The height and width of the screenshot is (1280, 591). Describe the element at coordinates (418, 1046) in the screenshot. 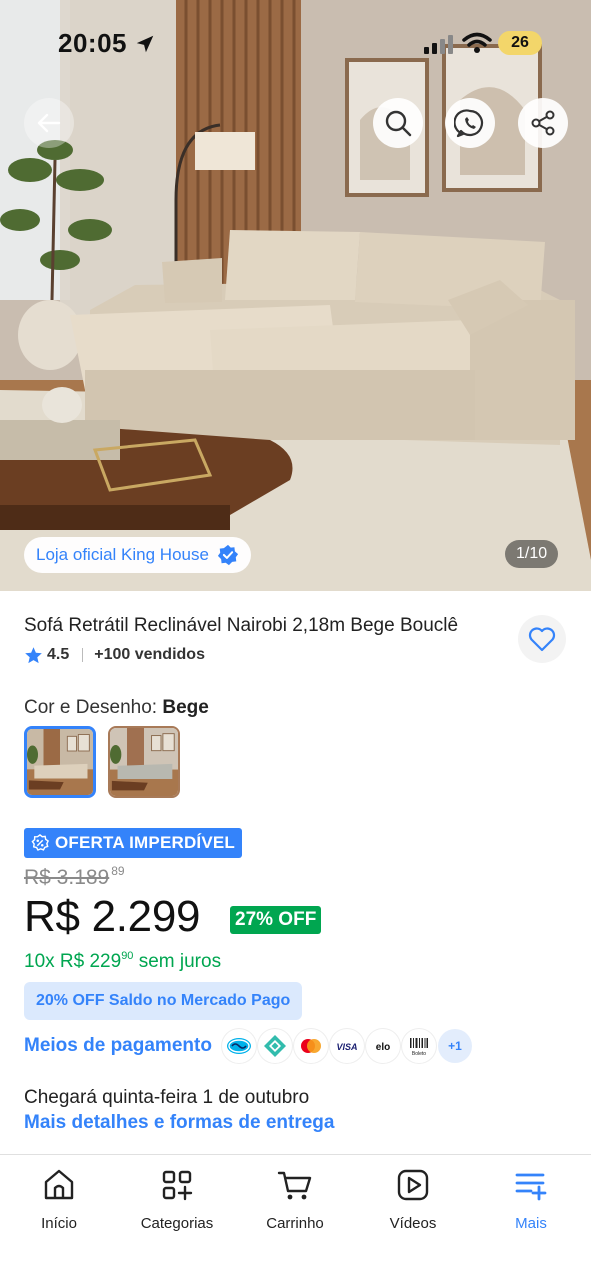

I see `boleto-icon: Boleto` at that location.